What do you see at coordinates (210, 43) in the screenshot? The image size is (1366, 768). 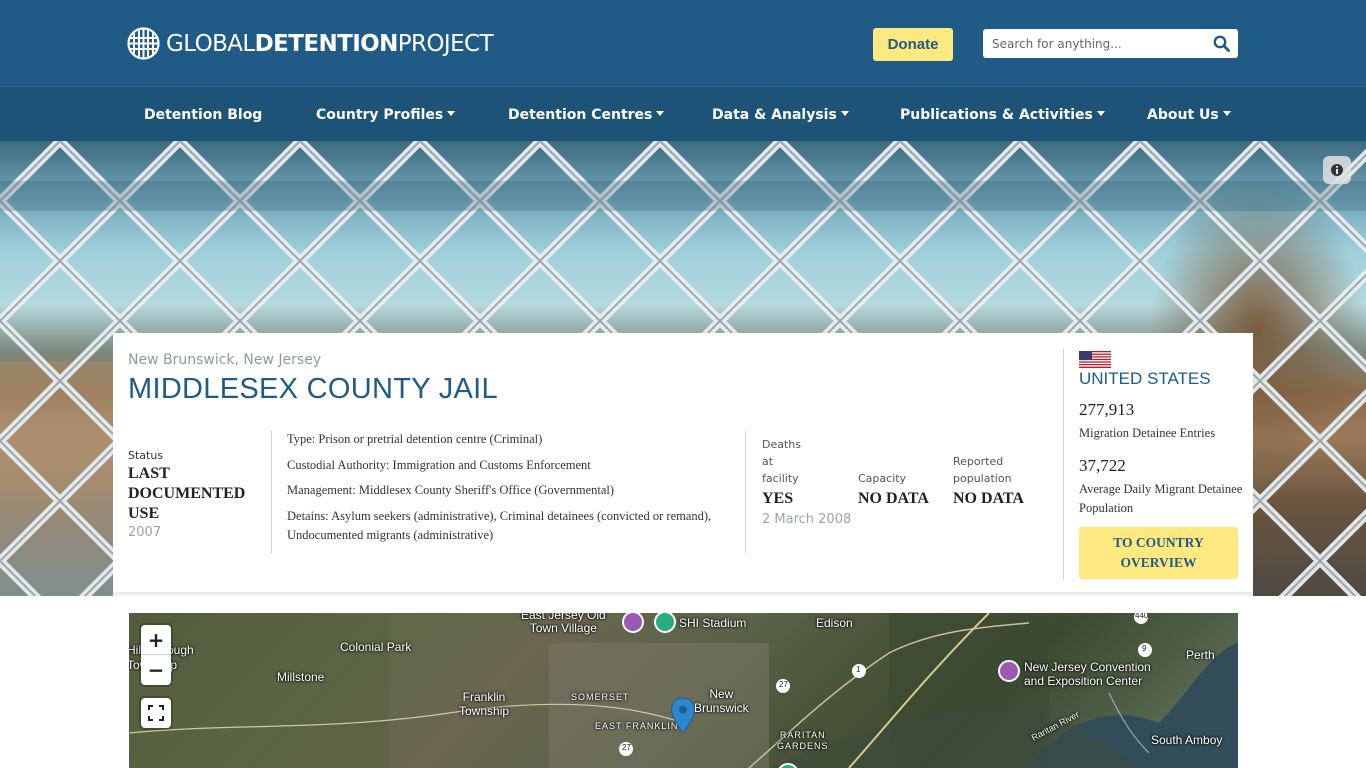 I see `logo-prefix: GLOBAL` at bounding box center [210, 43].